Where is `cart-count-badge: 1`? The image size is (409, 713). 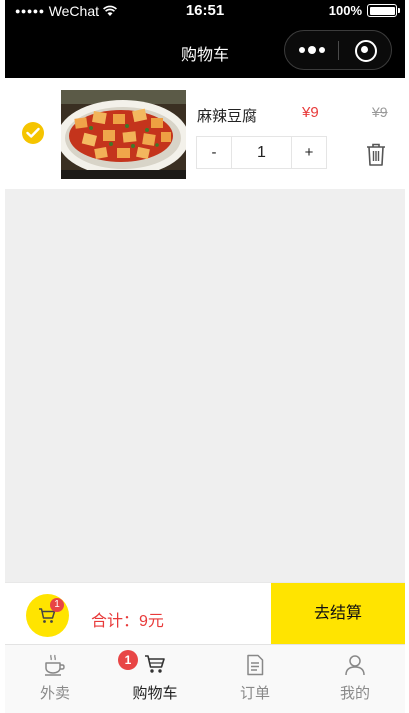
cart-count-badge: 1 is located at coordinates (57, 605).